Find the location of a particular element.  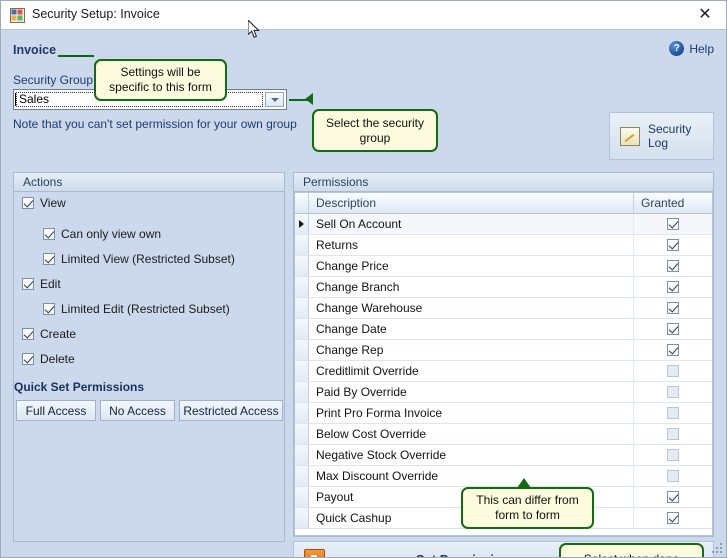

help-icon: ? is located at coordinates (677, 48).